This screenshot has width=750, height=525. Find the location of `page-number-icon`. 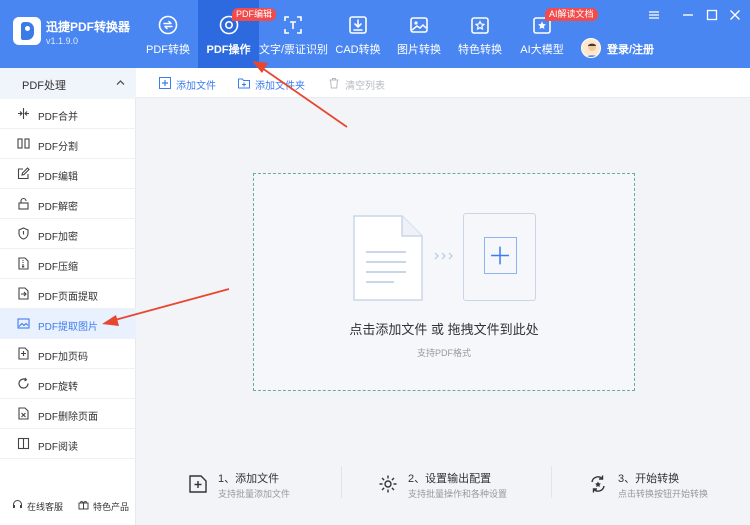

page-number-icon is located at coordinates (23, 353).